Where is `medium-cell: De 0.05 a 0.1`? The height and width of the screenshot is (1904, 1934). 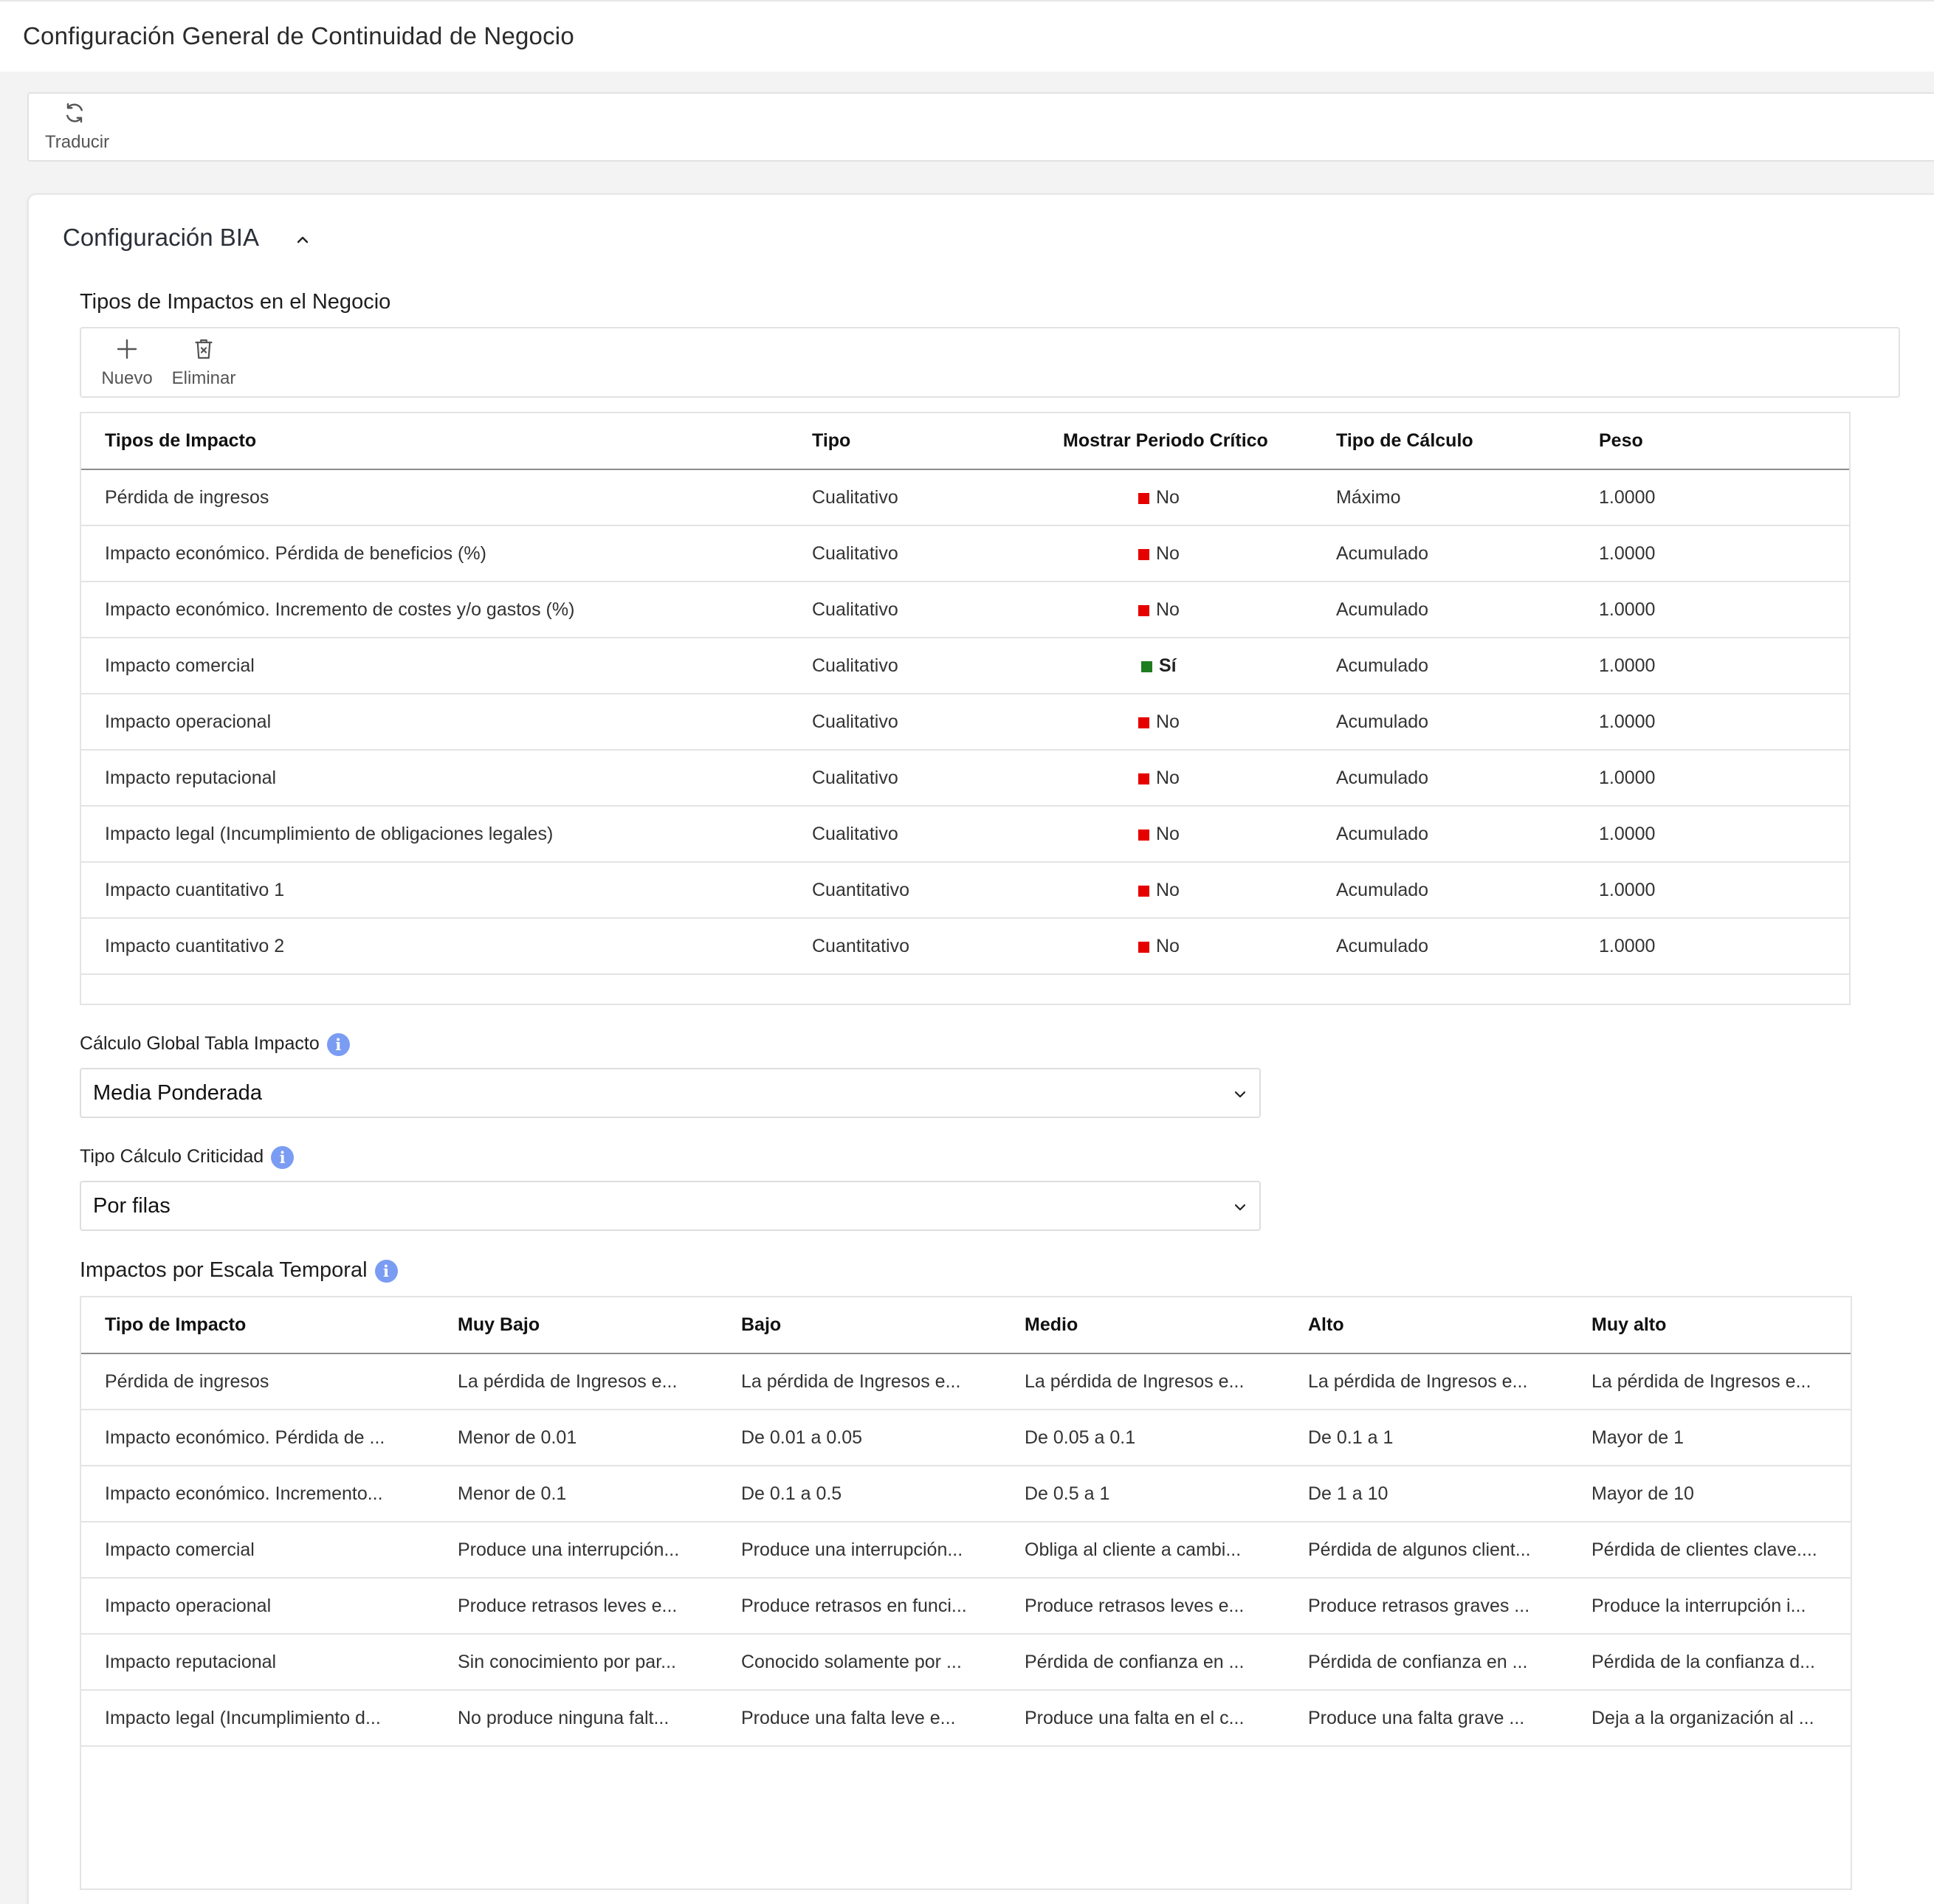 medium-cell: De 0.05 a 0.1 is located at coordinates (1142, 1438).